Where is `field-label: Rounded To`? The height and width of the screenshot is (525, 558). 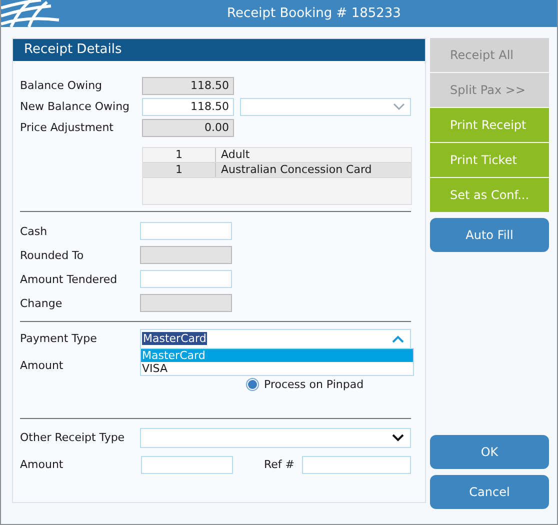 field-label: Rounded To is located at coordinates (52, 255).